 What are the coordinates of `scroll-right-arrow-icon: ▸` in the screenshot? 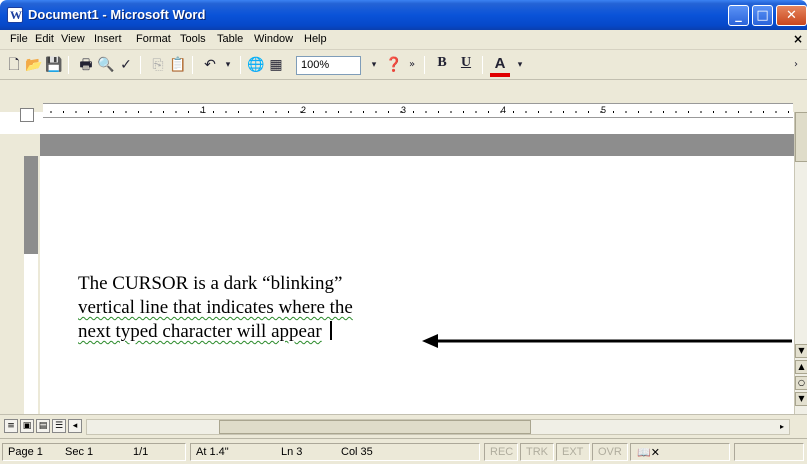 It's located at (782, 427).